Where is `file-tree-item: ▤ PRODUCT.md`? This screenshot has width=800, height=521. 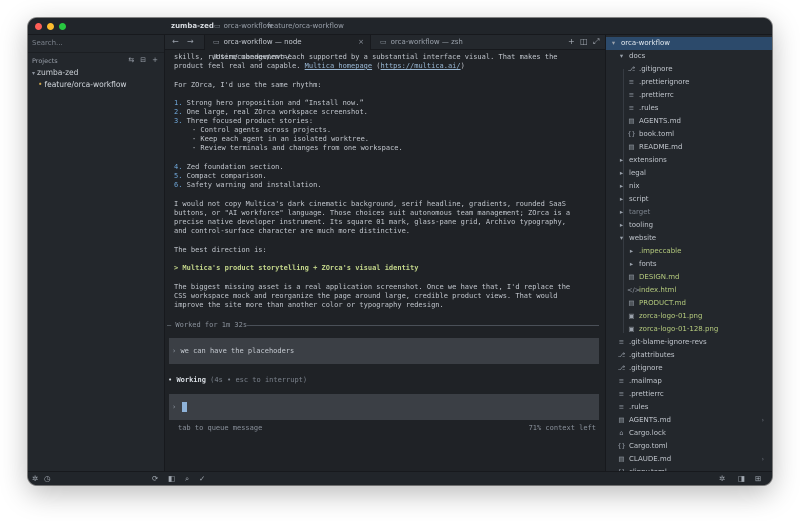
file-tree-item: ▤ PRODUCT.md is located at coordinates (689, 303).